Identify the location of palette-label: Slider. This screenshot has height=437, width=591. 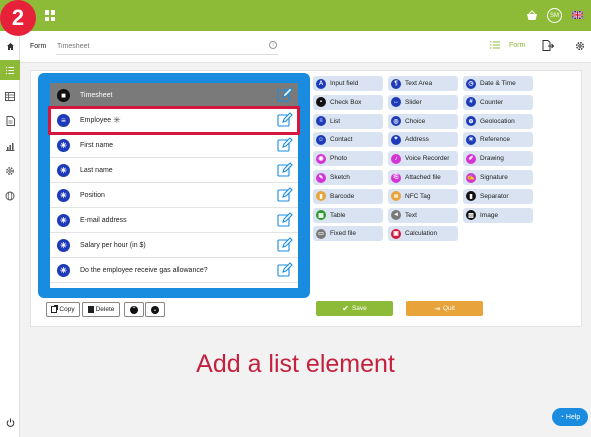
(413, 102).